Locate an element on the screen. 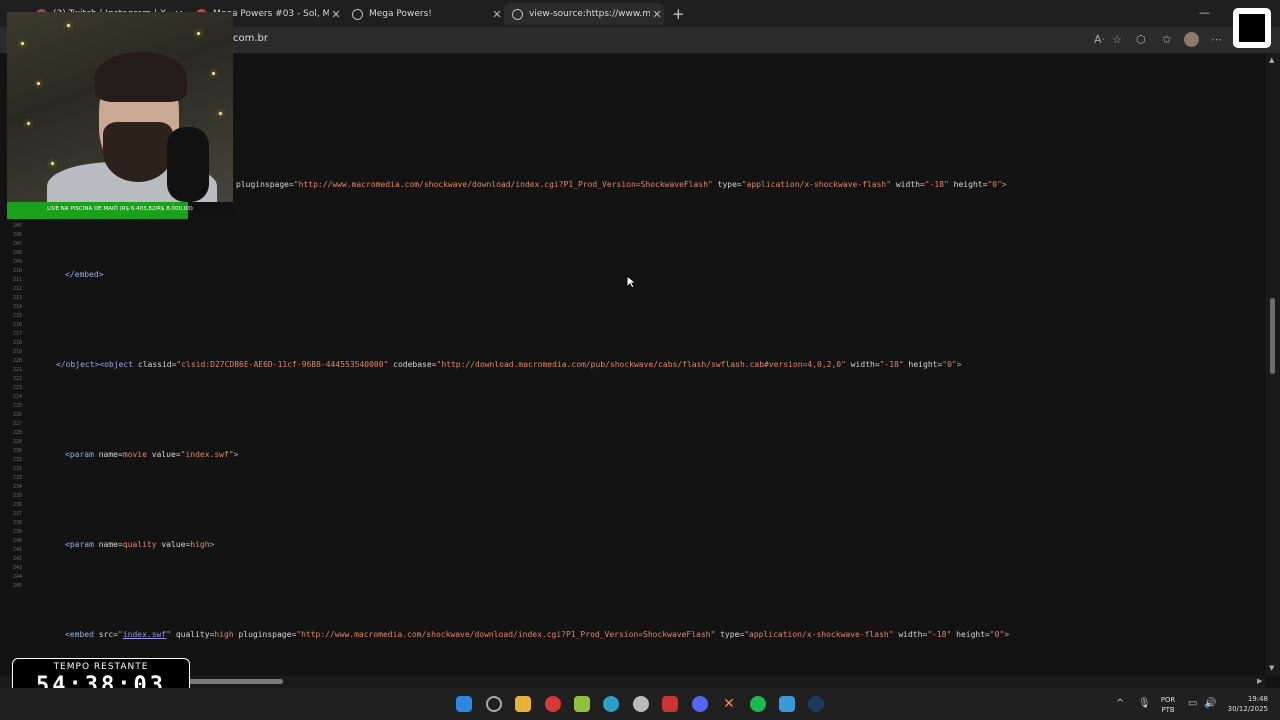 The image size is (1280, 720). value: movie is located at coordinates (134, 454).